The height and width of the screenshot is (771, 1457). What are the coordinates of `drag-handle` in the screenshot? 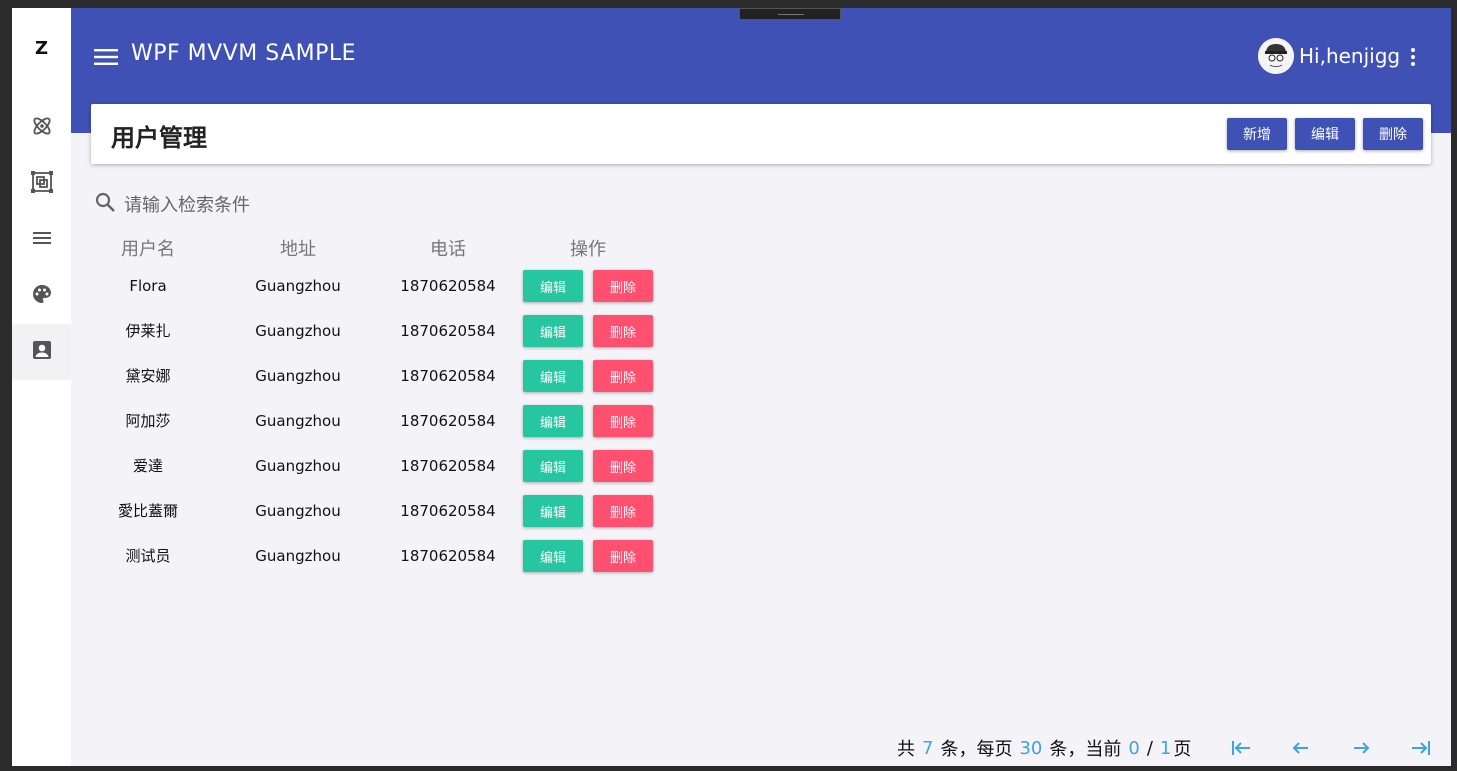 It's located at (790, 14).